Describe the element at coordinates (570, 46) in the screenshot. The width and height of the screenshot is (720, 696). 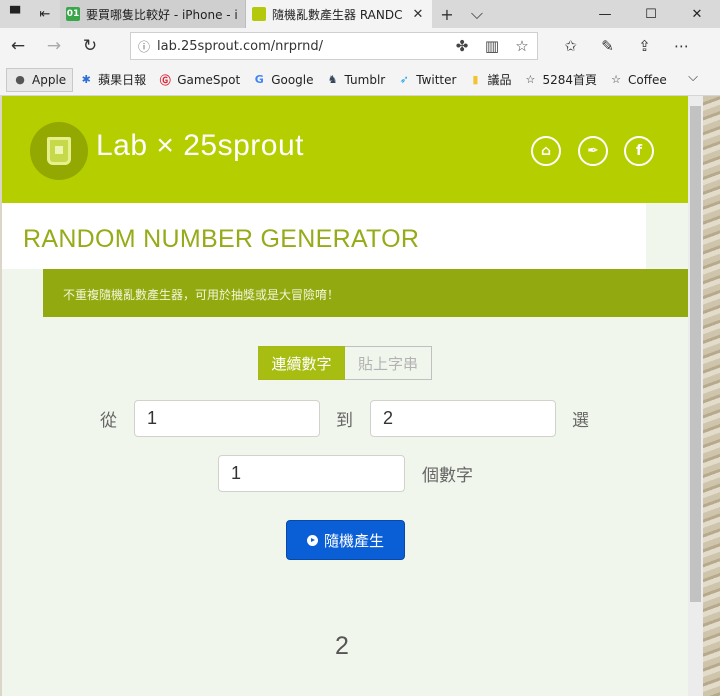
I see `favorites-hub-icon: ✩` at that location.